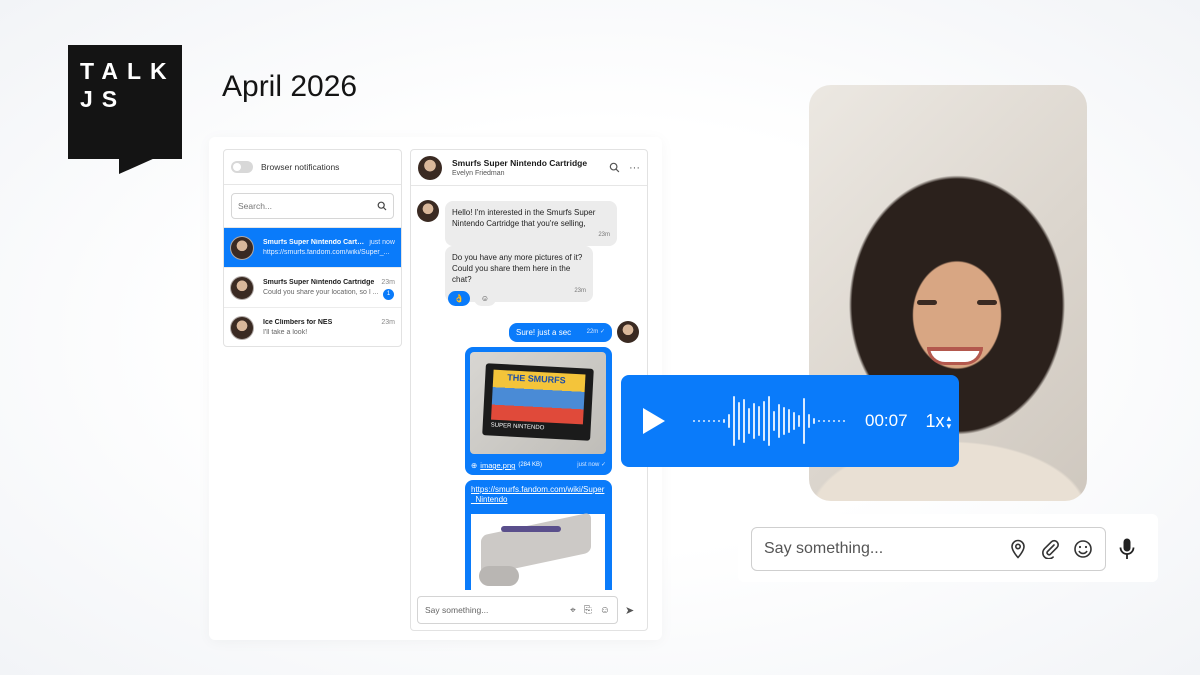 This screenshot has height=675, width=1200. Describe the element at coordinates (1127, 549) in the screenshot. I see `microphone-icon` at that location.